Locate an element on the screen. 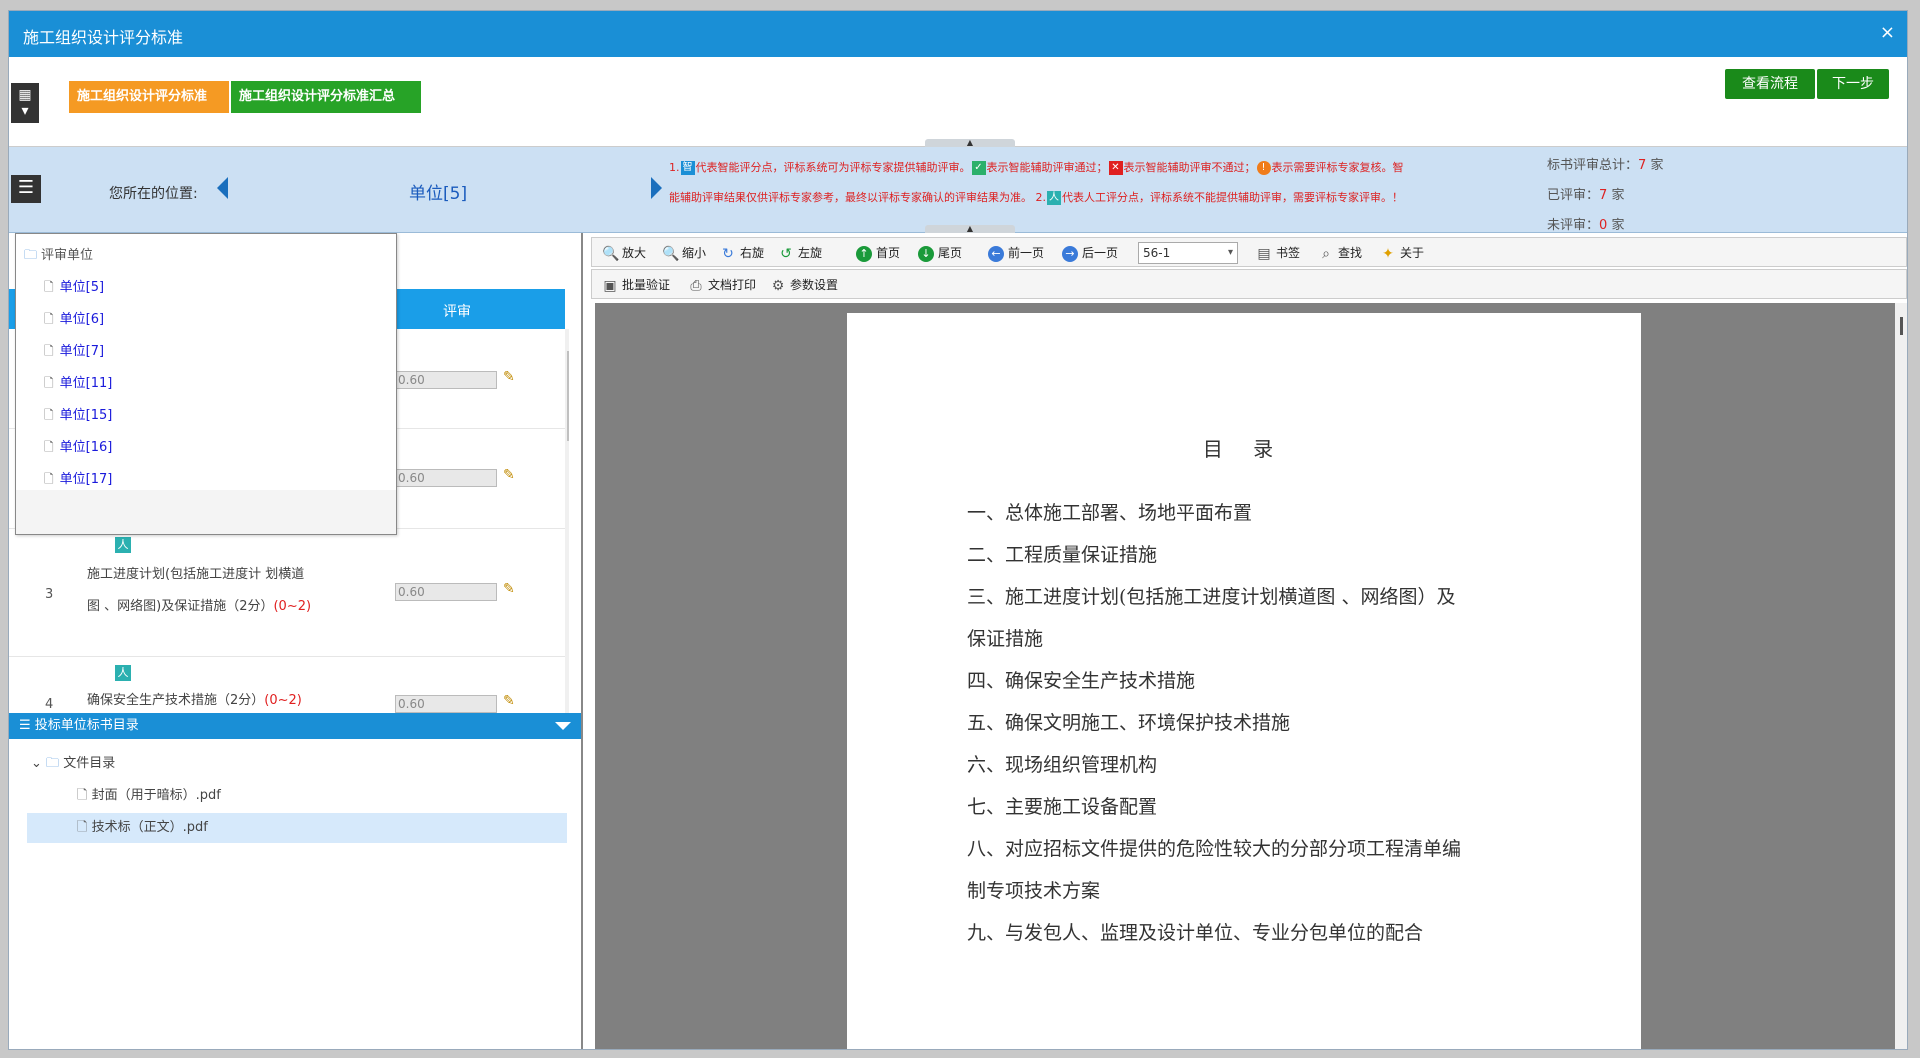  toc-line: 制专项技术方案 is located at coordinates (1034, 891).